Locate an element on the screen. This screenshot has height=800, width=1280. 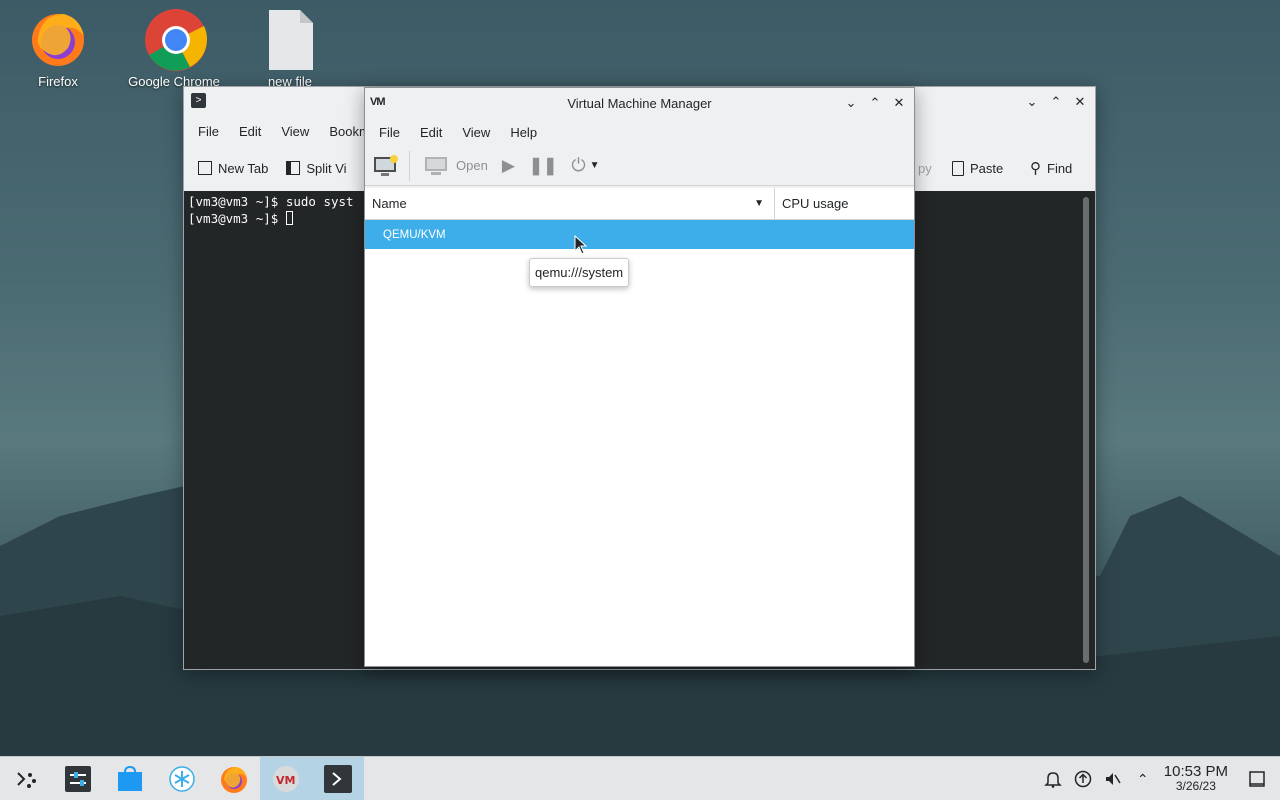
shutdown-menu-button: ▼ is located at coordinates (595, 165).